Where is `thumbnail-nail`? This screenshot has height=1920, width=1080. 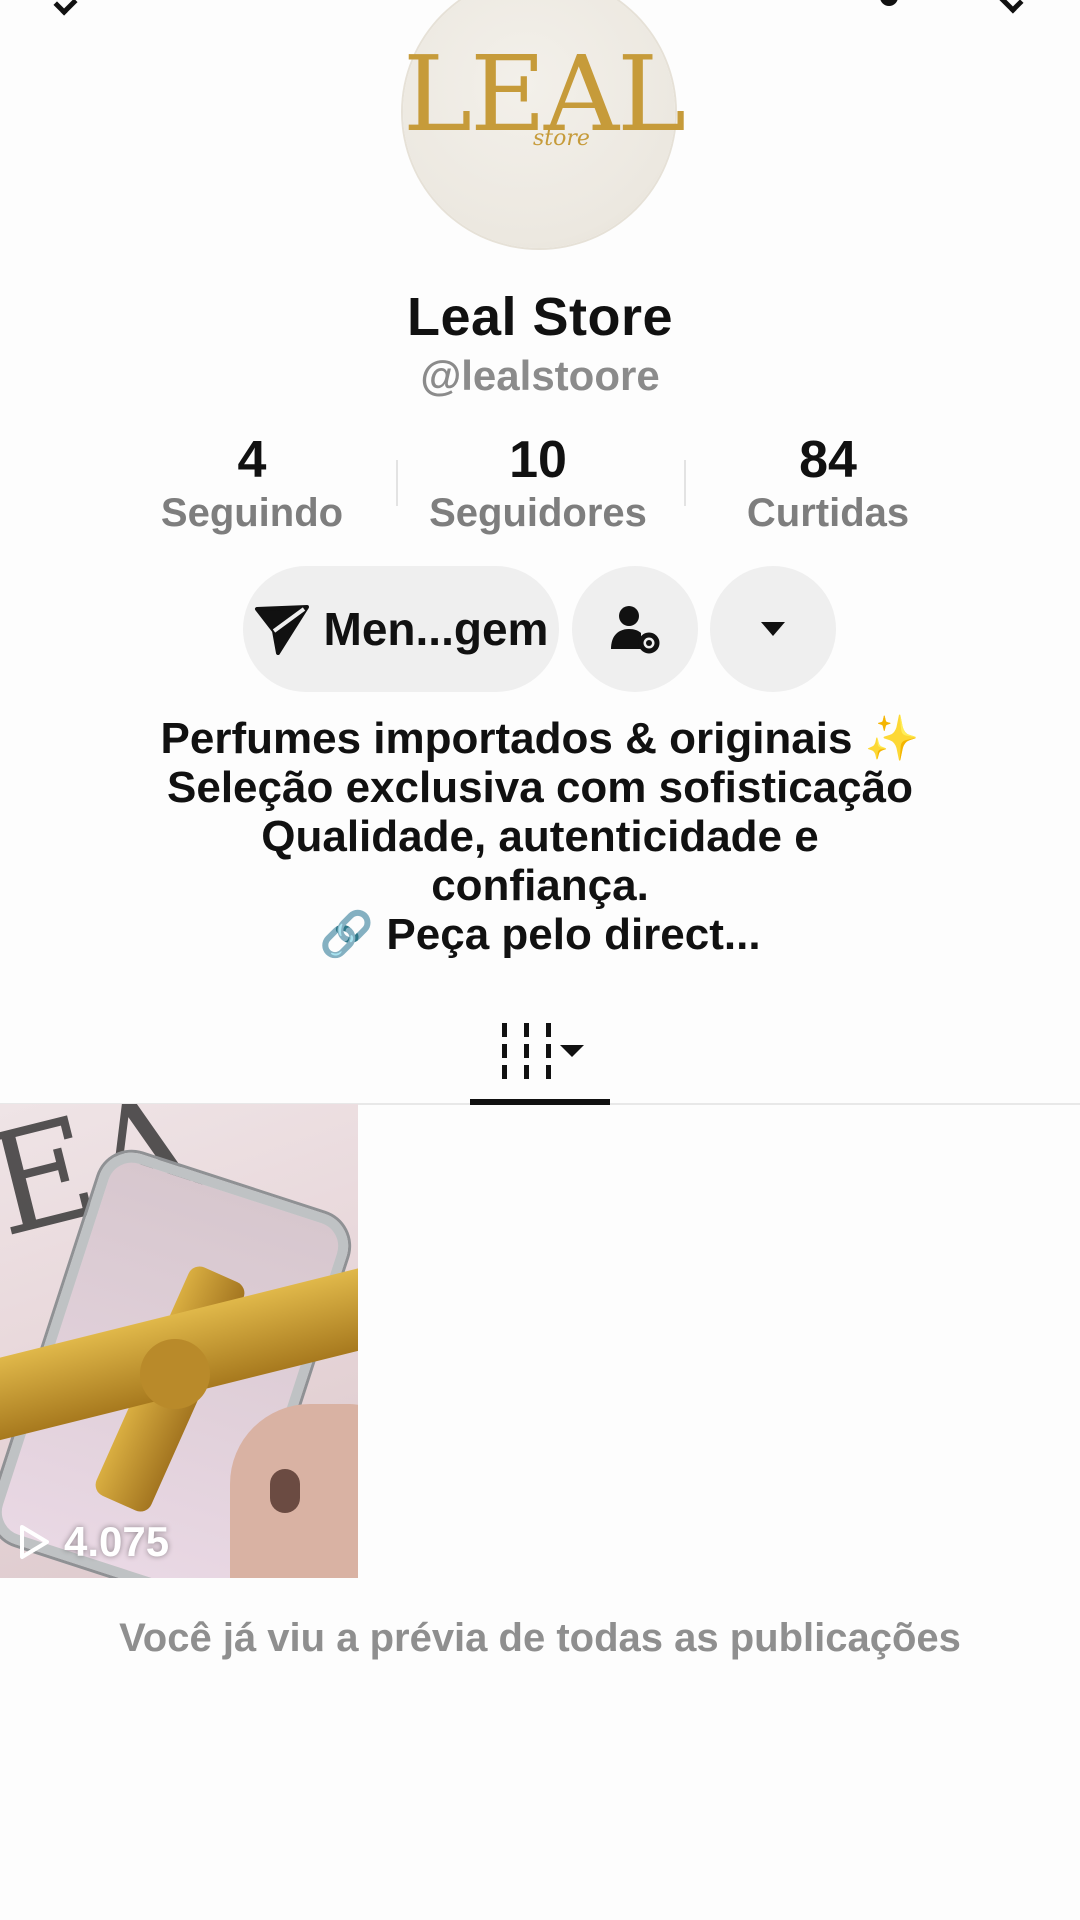
thumbnail-nail is located at coordinates (285, 1491).